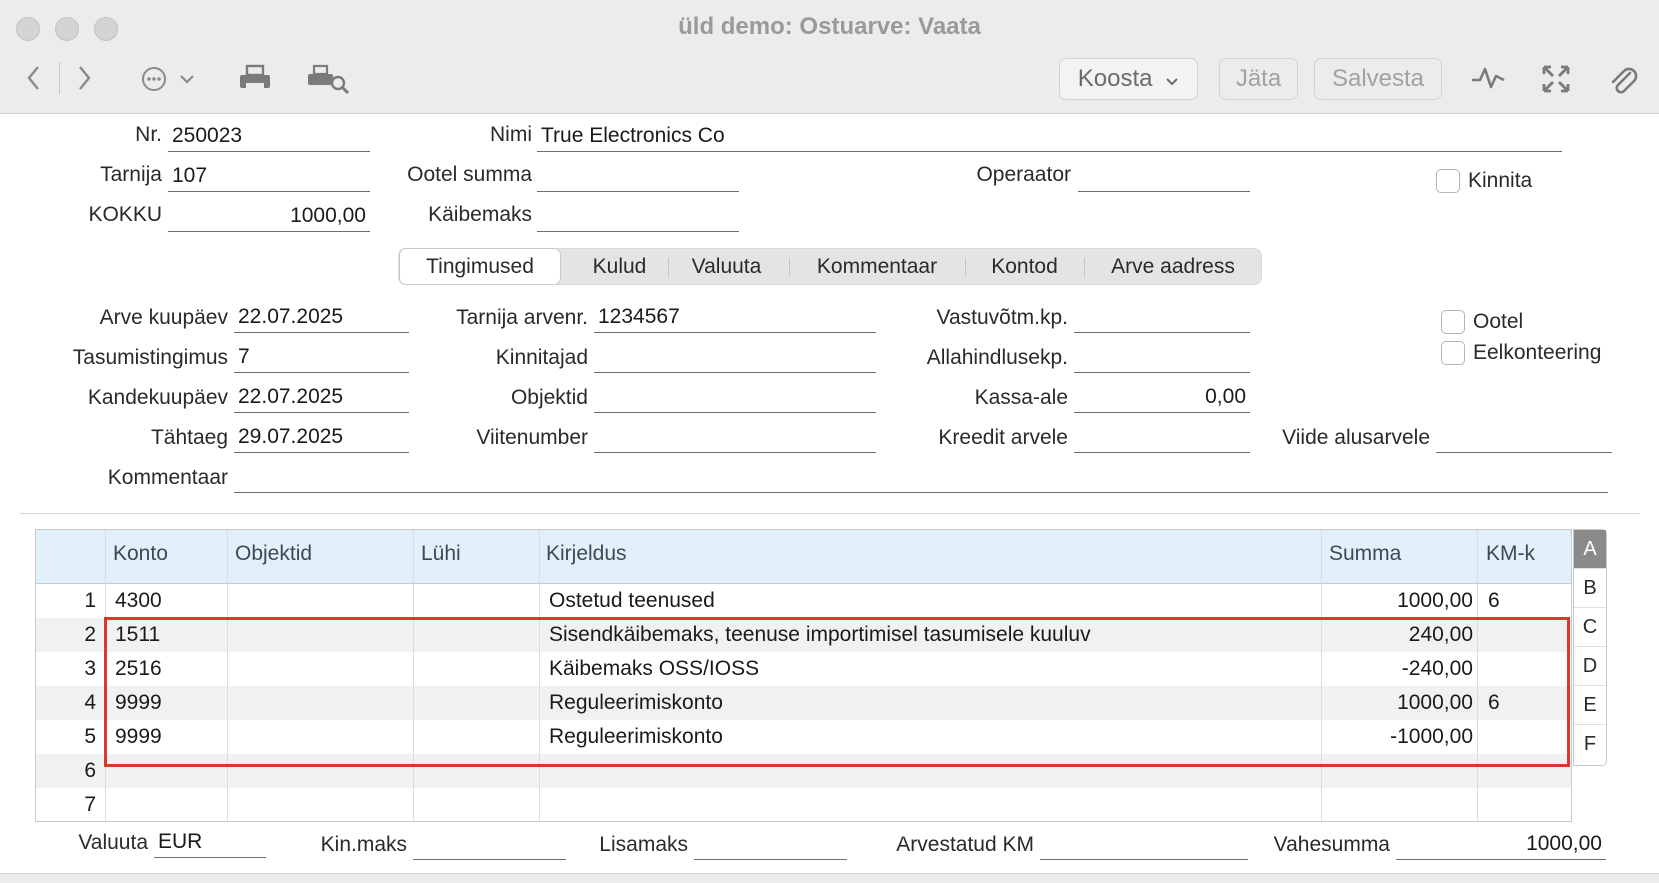  I want to click on window-title: üld demo: Ostuarve: Vaata, so click(829, 26).